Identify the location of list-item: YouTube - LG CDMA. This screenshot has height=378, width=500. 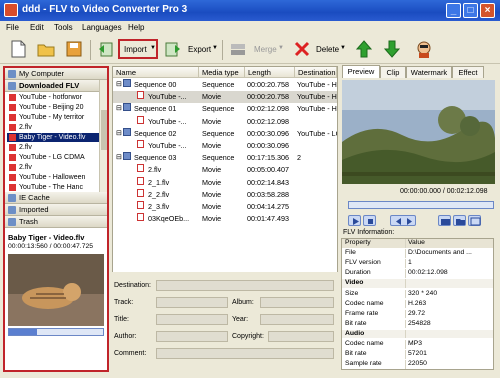
(54, 157).